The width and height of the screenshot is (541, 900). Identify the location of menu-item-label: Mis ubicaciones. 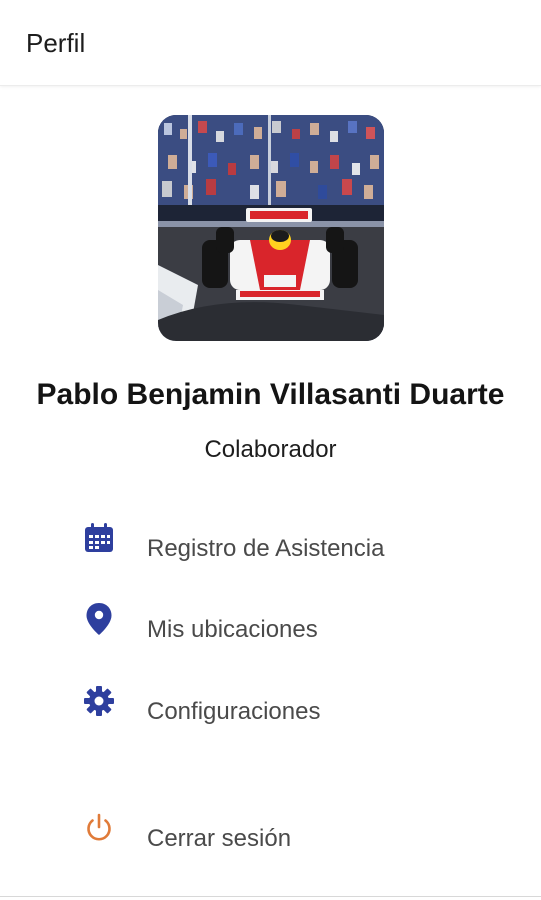
(232, 629).